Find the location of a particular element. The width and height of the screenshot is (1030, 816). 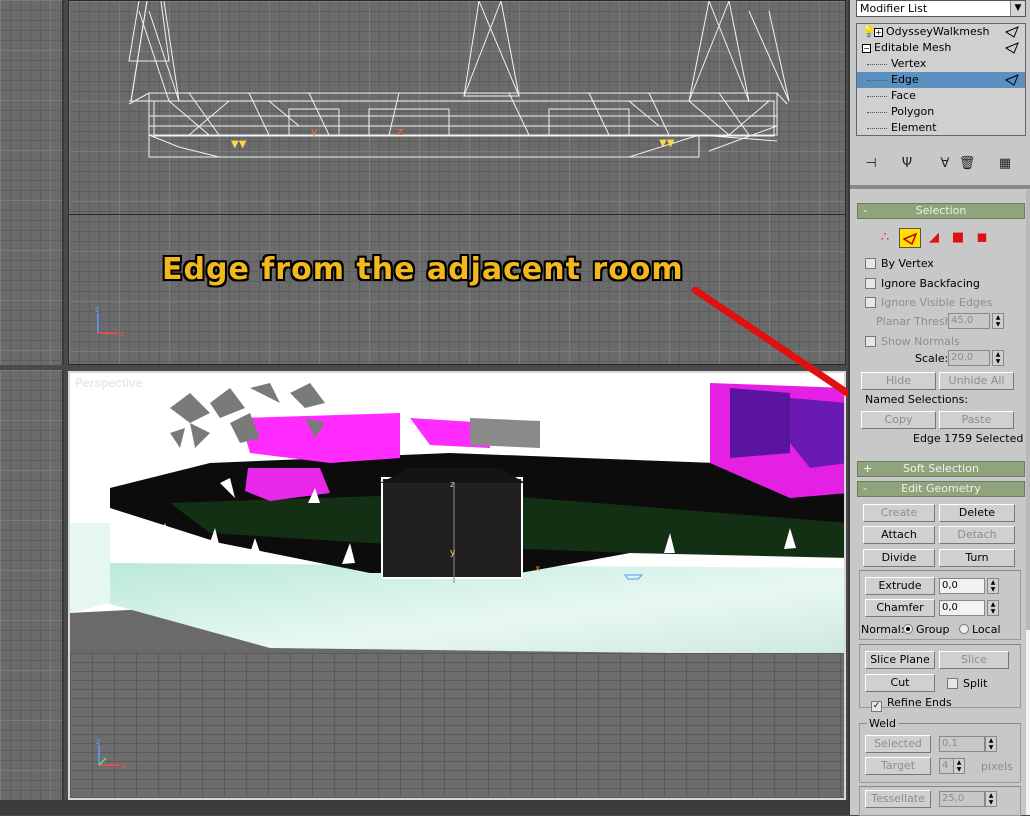

create-button: Create is located at coordinates (899, 513).